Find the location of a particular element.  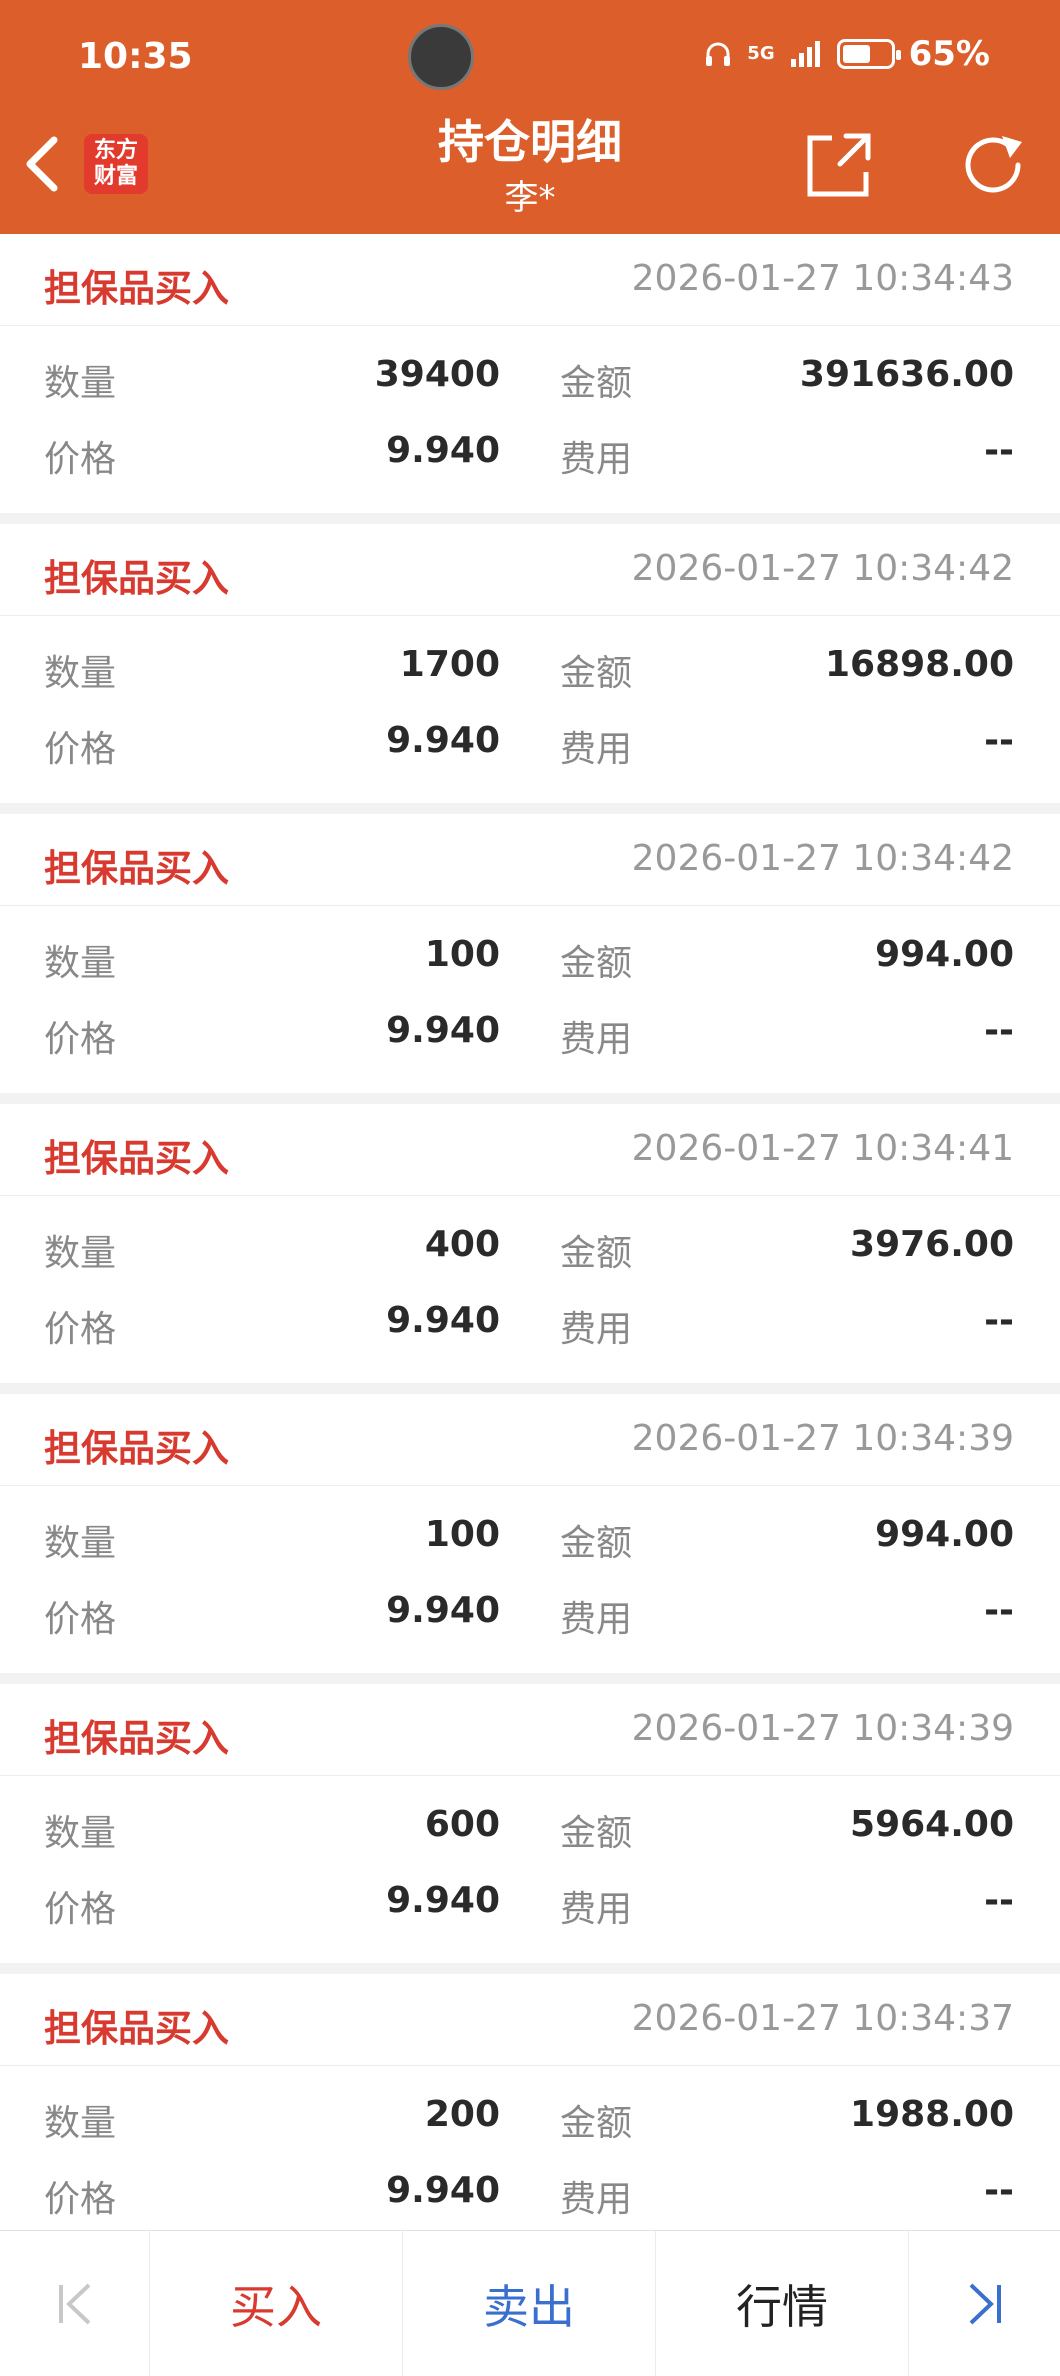

refresh-icon is located at coordinates (993, 164).